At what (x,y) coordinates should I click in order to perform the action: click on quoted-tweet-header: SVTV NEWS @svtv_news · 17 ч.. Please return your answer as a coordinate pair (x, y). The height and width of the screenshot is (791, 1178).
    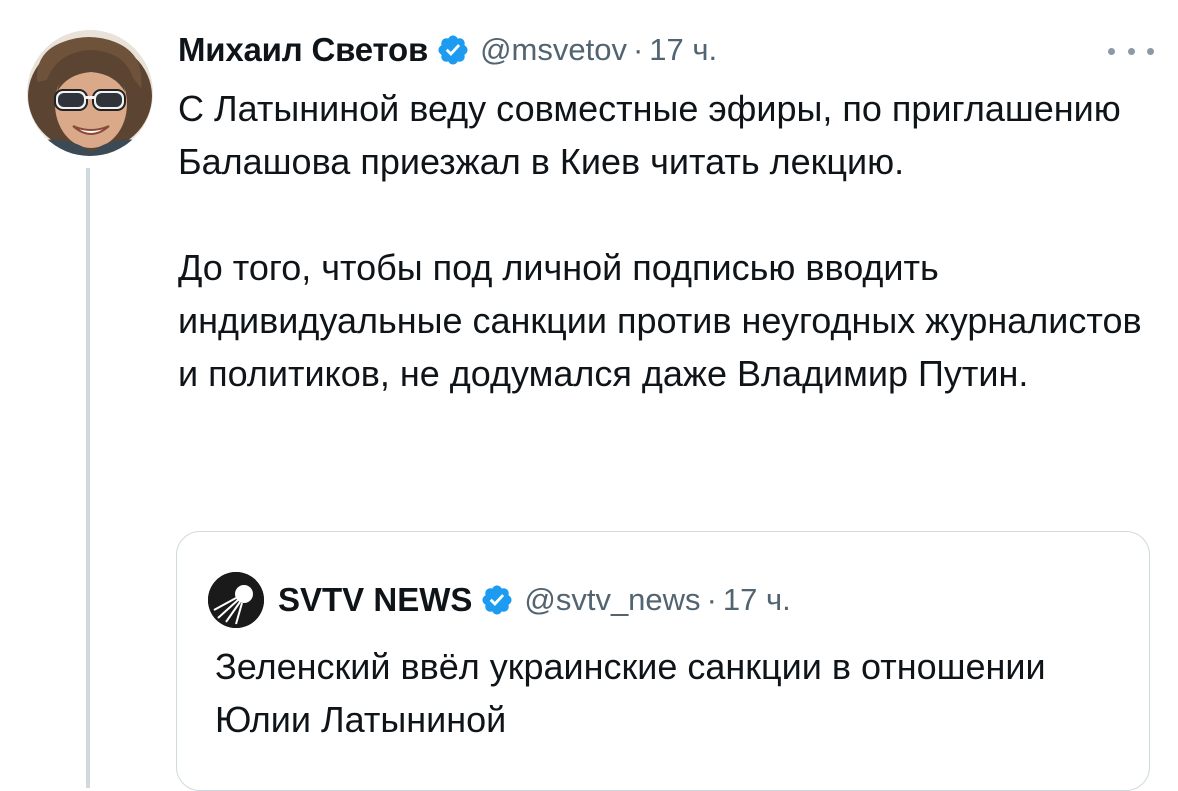
    Looking at the image, I should click on (499, 600).